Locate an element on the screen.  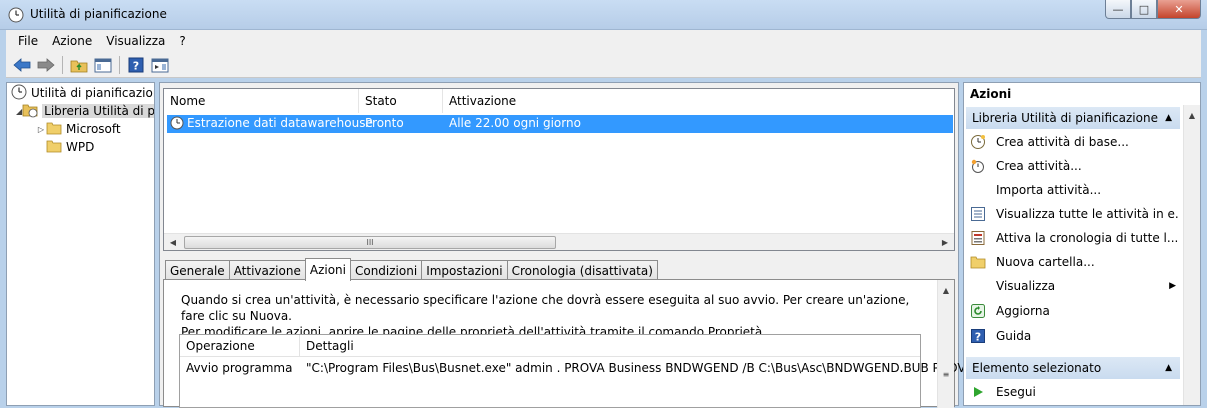
menu-bar: File Azione Visualizza ? is located at coordinates (603, 41).